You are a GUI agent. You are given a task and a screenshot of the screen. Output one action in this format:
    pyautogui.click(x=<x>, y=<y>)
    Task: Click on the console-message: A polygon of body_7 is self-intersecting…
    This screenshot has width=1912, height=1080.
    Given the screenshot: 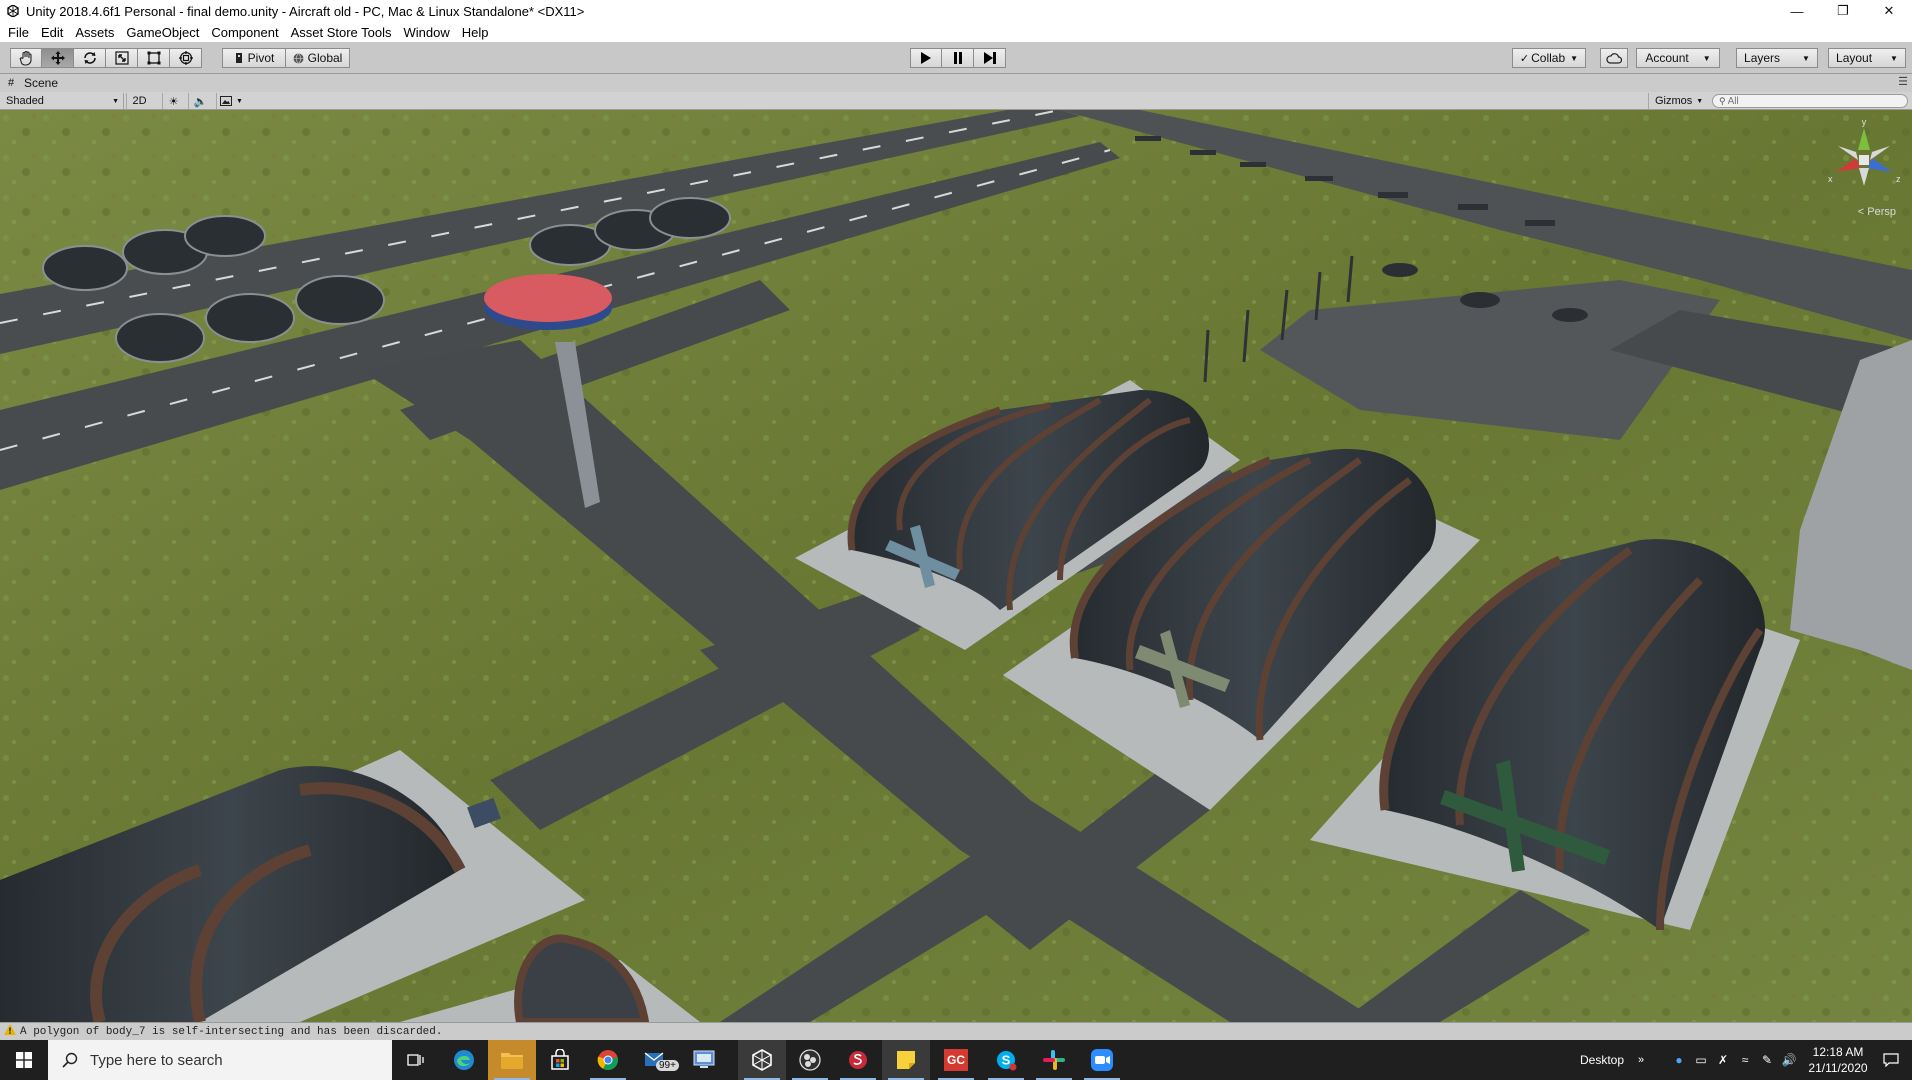 What is the action you would take?
    pyautogui.click(x=231, y=1031)
    